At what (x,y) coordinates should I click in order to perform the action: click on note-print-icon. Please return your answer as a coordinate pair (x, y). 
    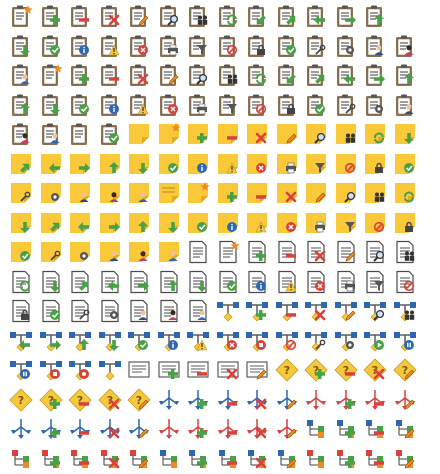
    Looking at the image, I should click on (316, 223).